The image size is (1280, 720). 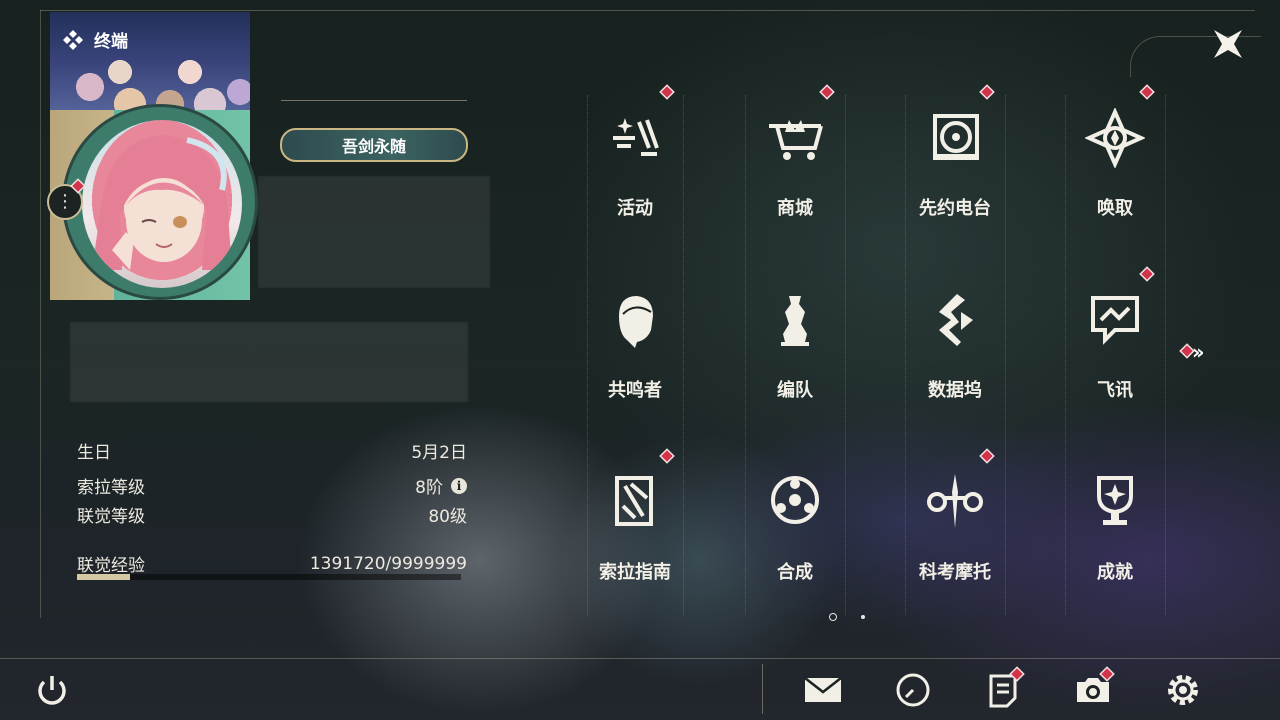 I want to click on clock-icon, so click(x=913, y=690).